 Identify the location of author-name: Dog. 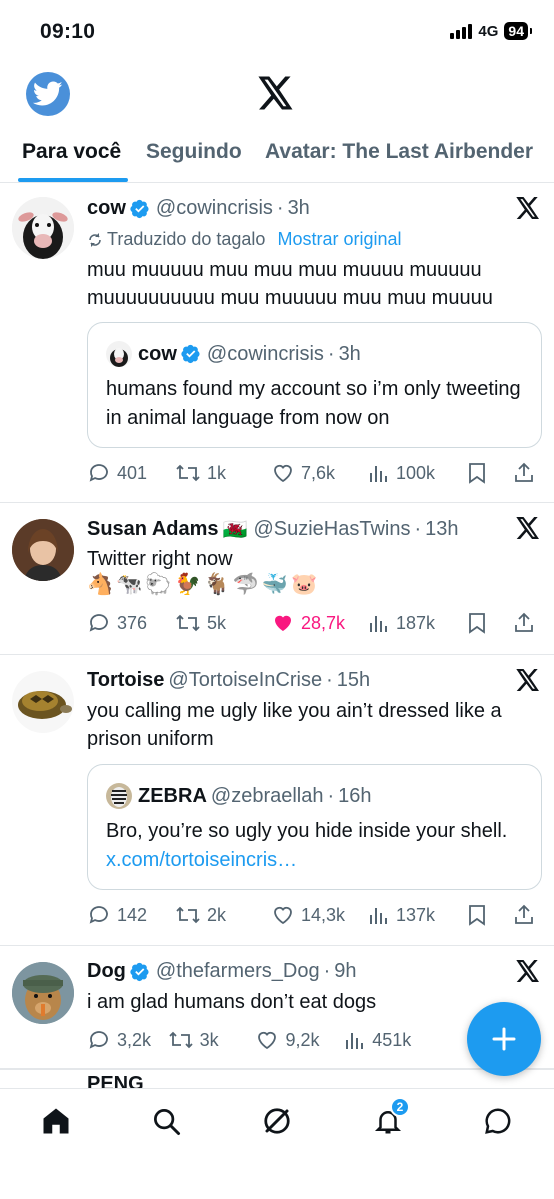
(106, 971).